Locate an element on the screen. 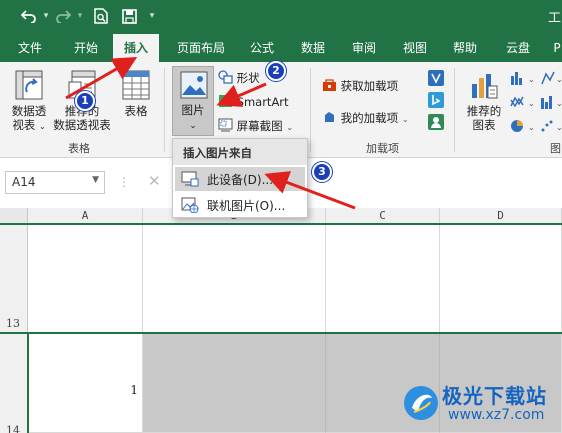  selection-row-border is located at coordinates (281, 333).